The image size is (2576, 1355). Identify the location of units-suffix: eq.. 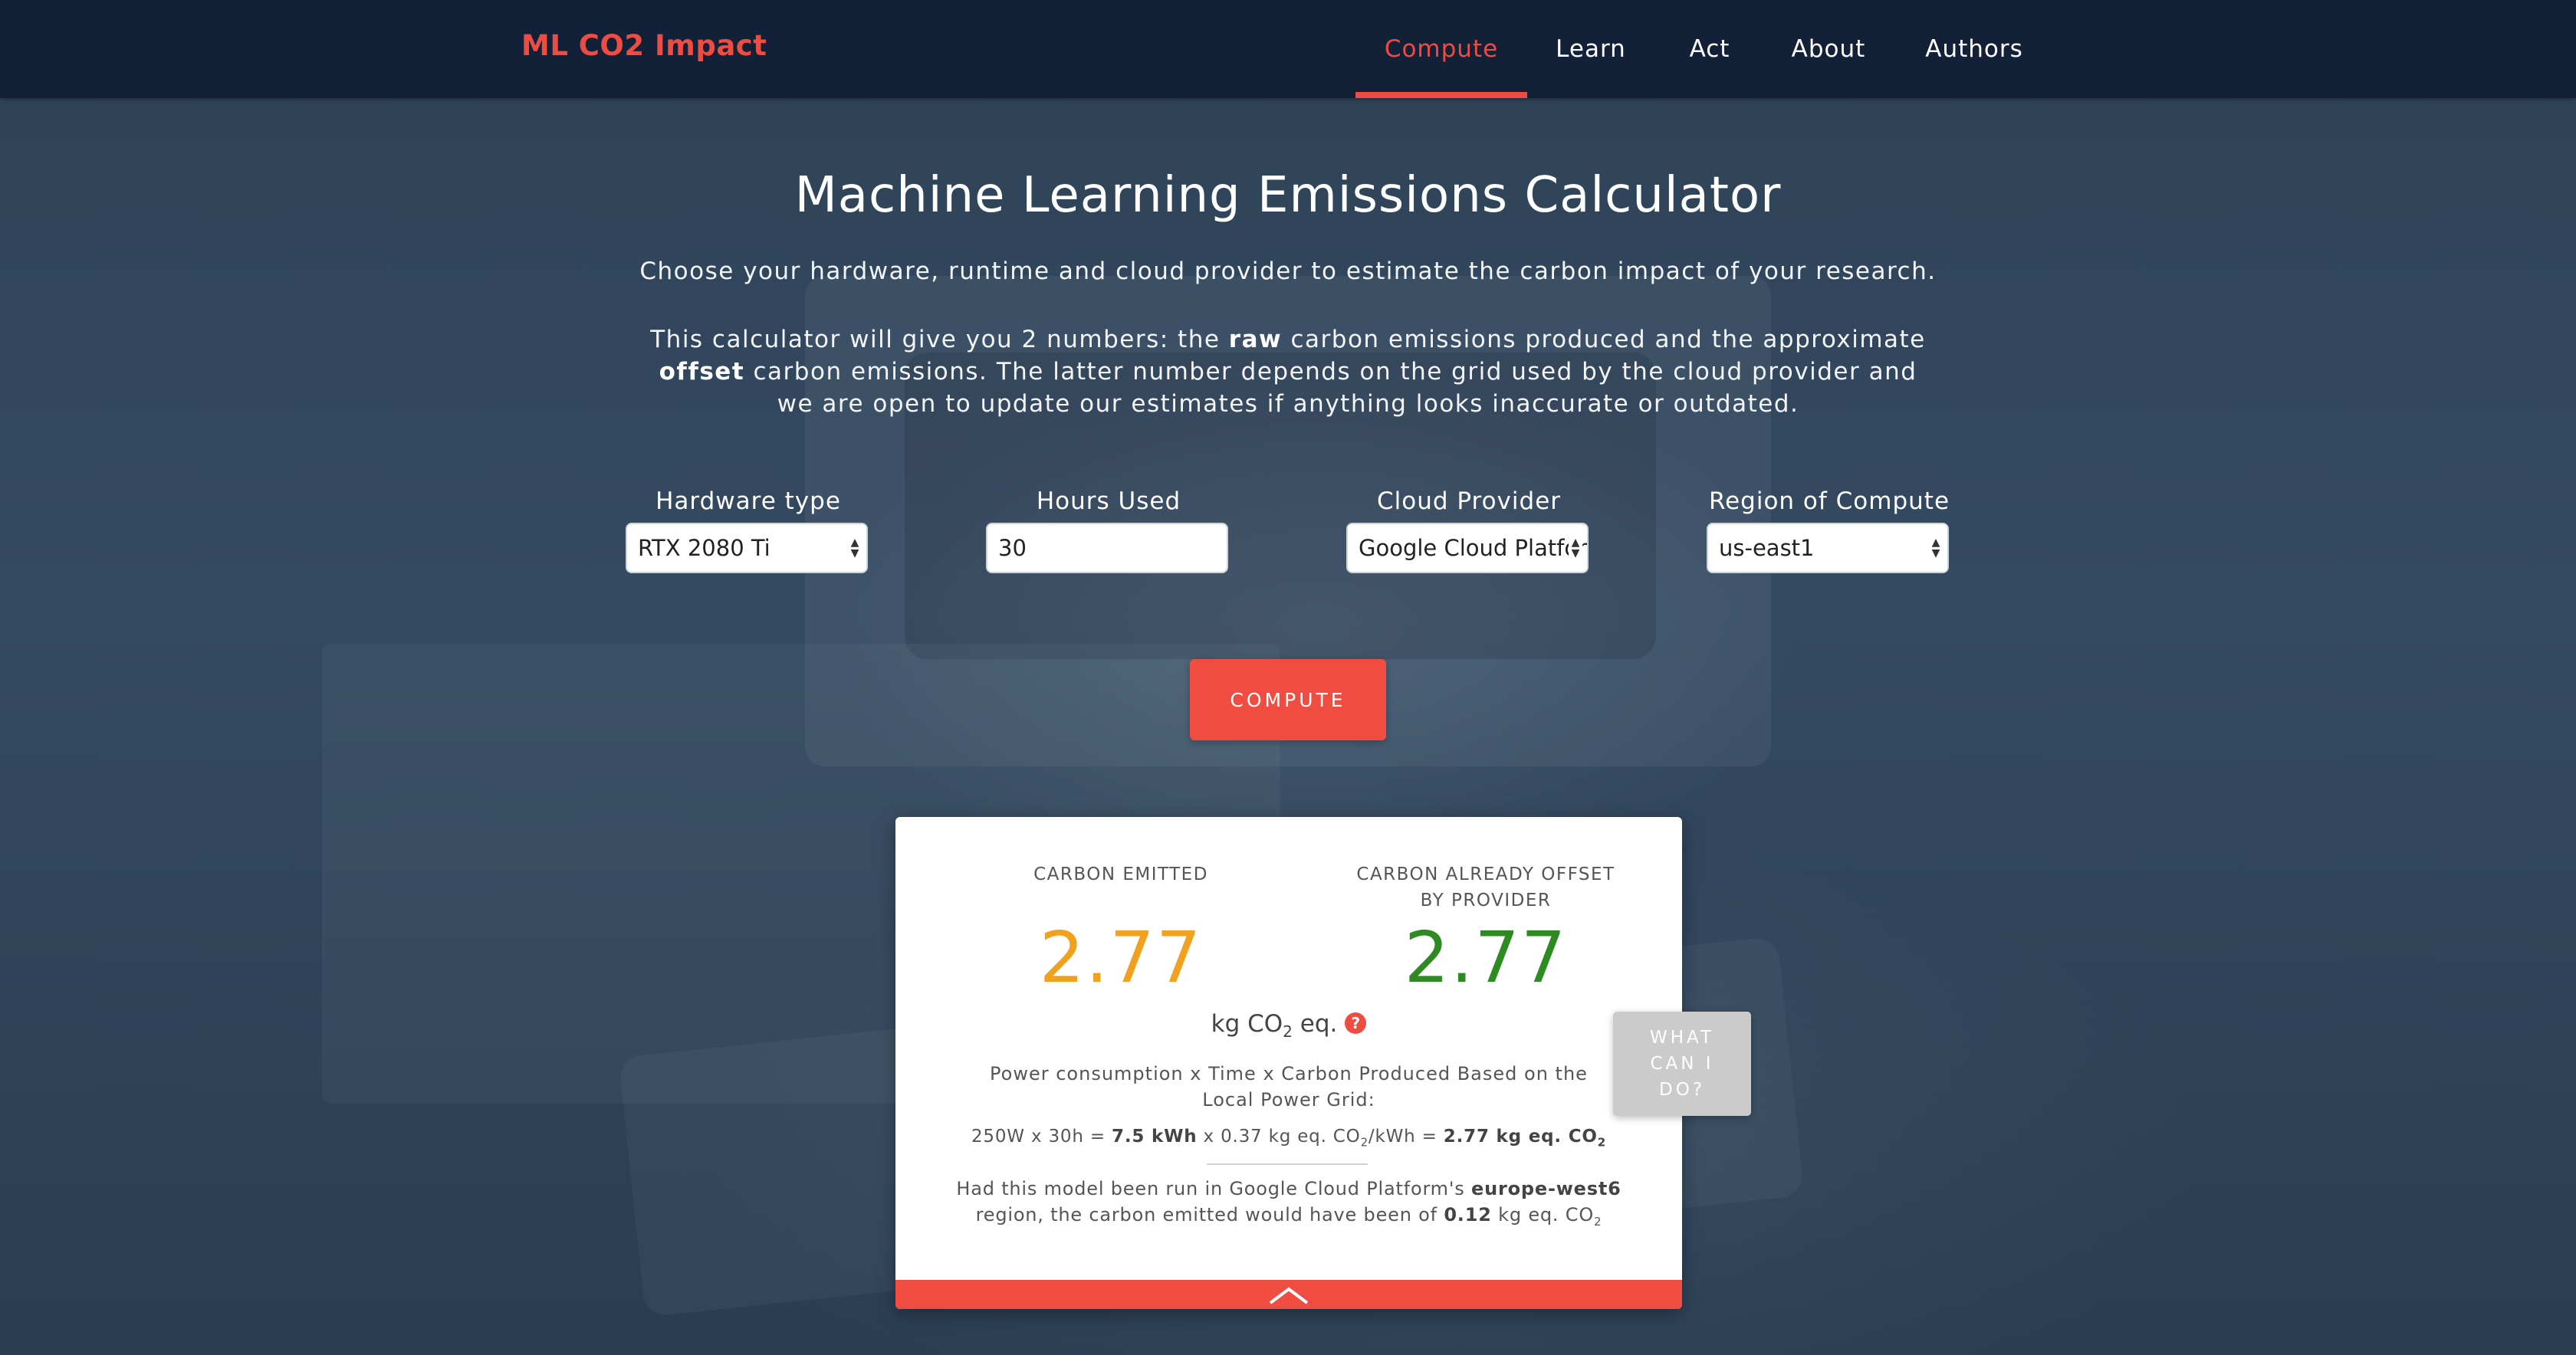
(1315, 1024).